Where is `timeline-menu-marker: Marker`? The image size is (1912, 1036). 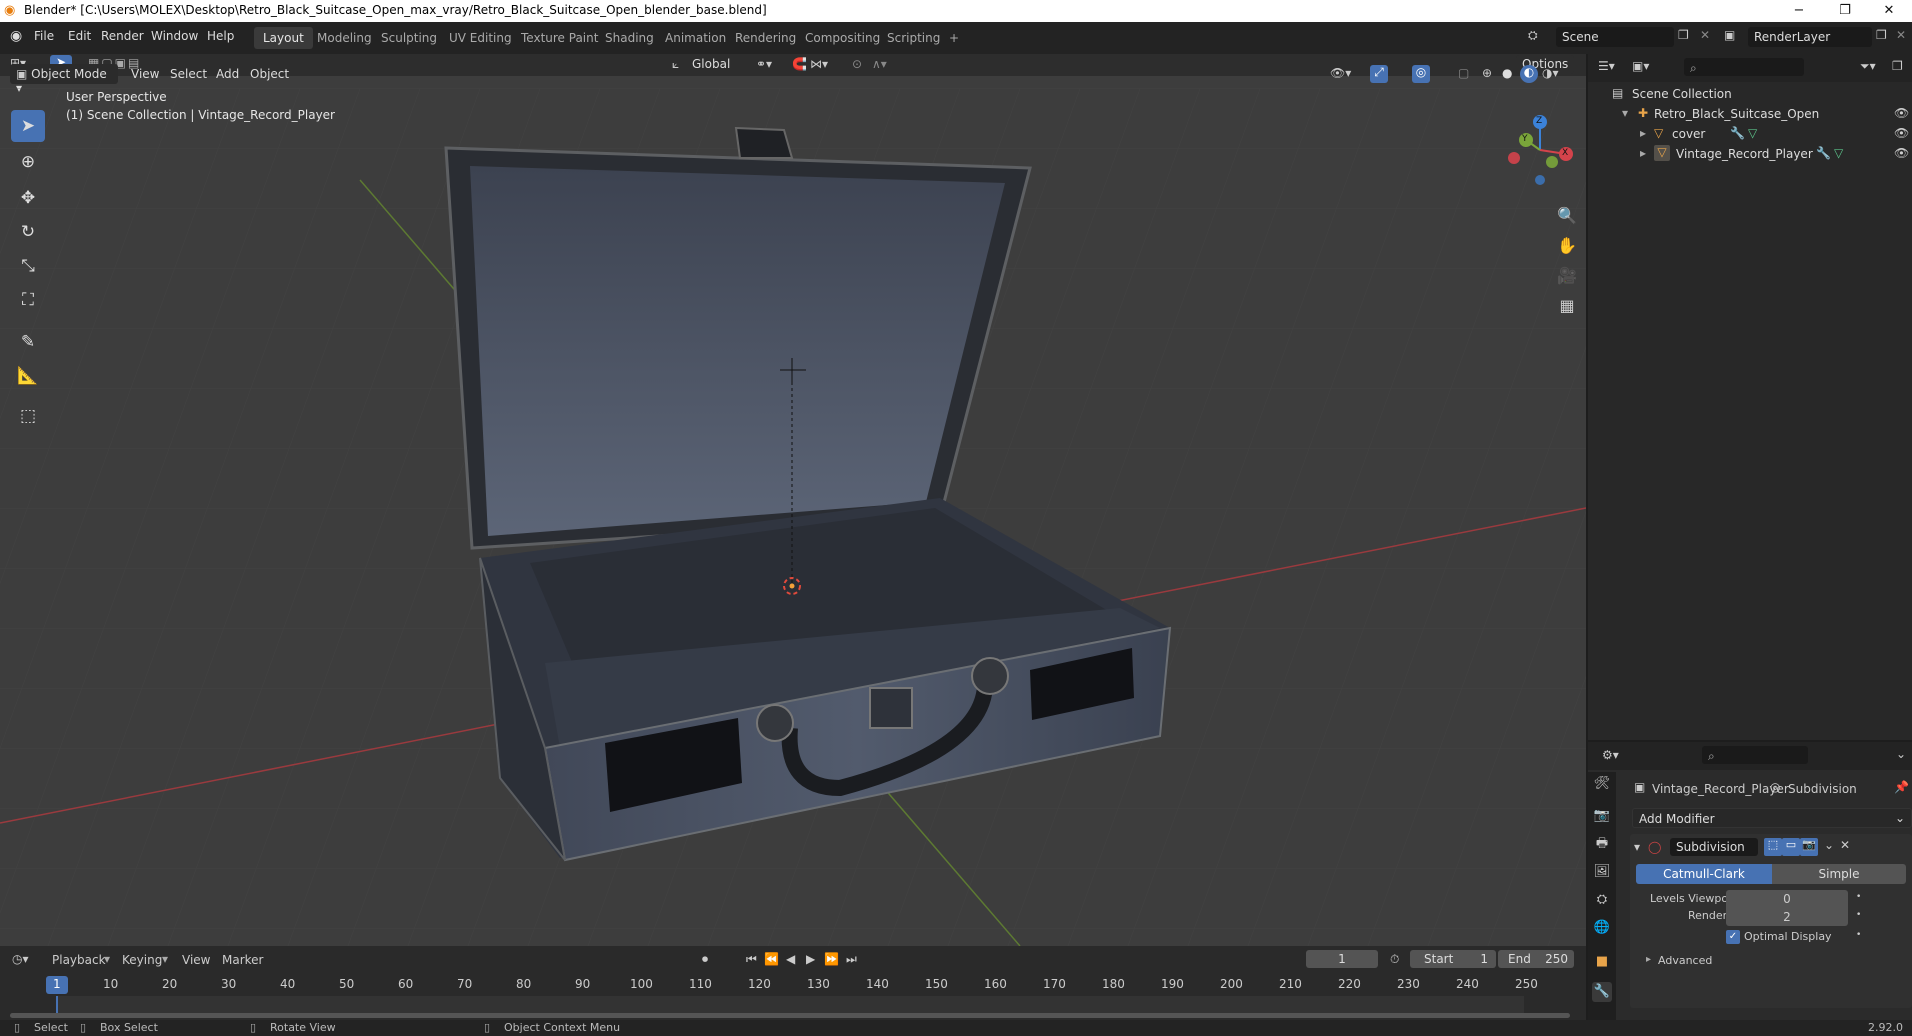
timeline-menu-marker: Marker is located at coordinates (242, 960).